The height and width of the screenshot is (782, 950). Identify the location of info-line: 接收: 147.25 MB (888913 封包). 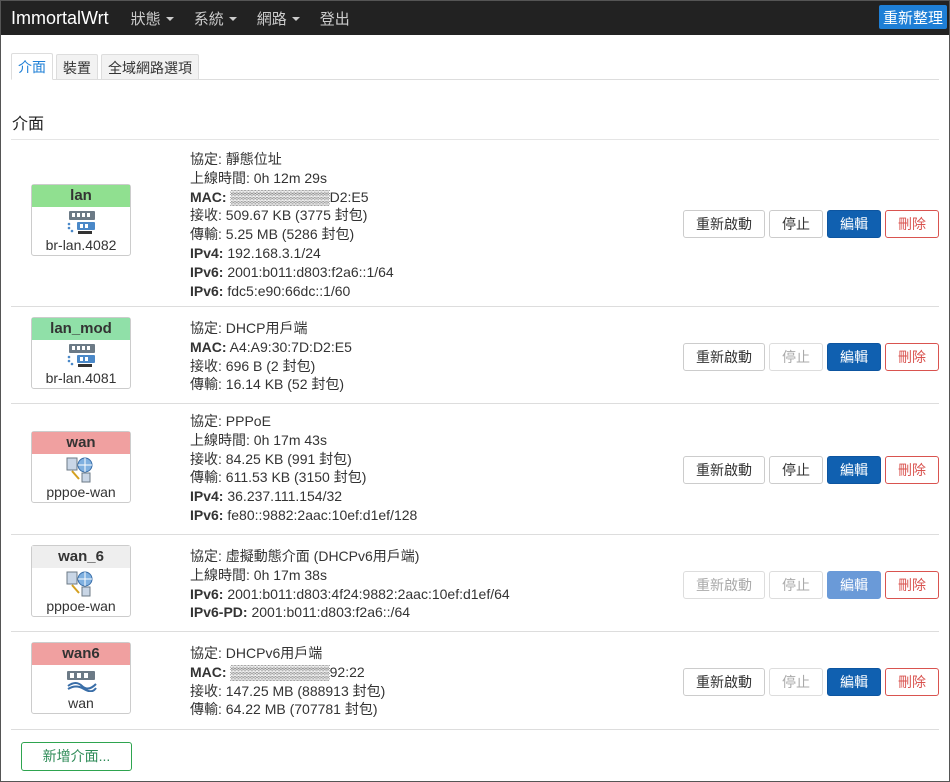
(287, 691).